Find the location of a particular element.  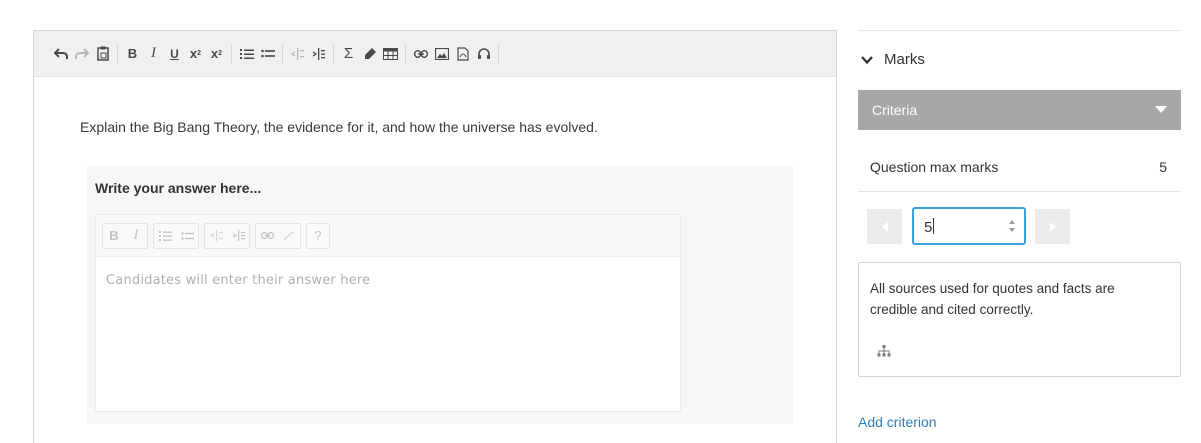

hierarchy-icon is located at coordinates (884, 351).